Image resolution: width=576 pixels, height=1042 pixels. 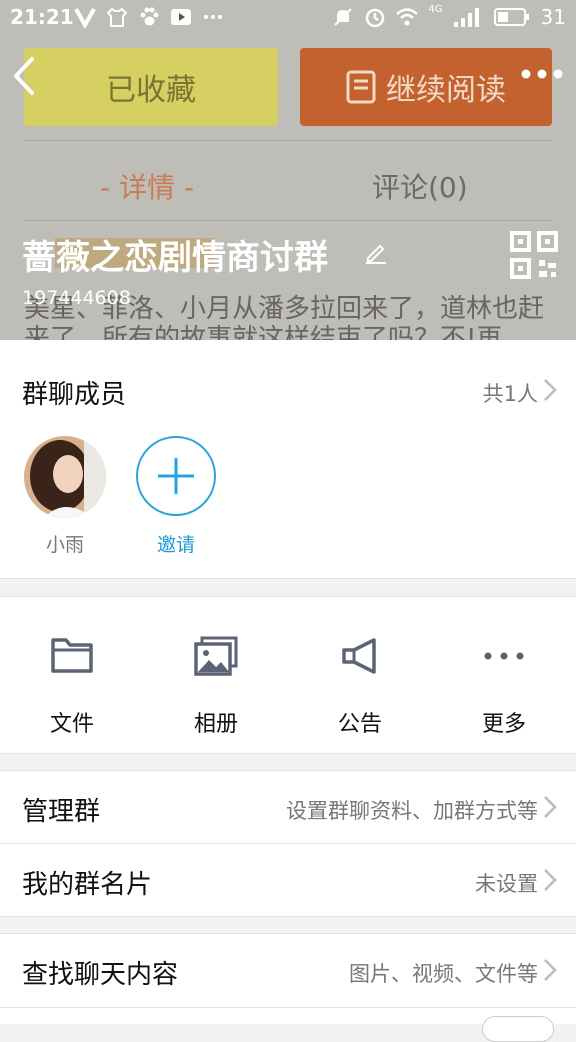 I want to click on network-type: 4G, so click(x=435, y=9).